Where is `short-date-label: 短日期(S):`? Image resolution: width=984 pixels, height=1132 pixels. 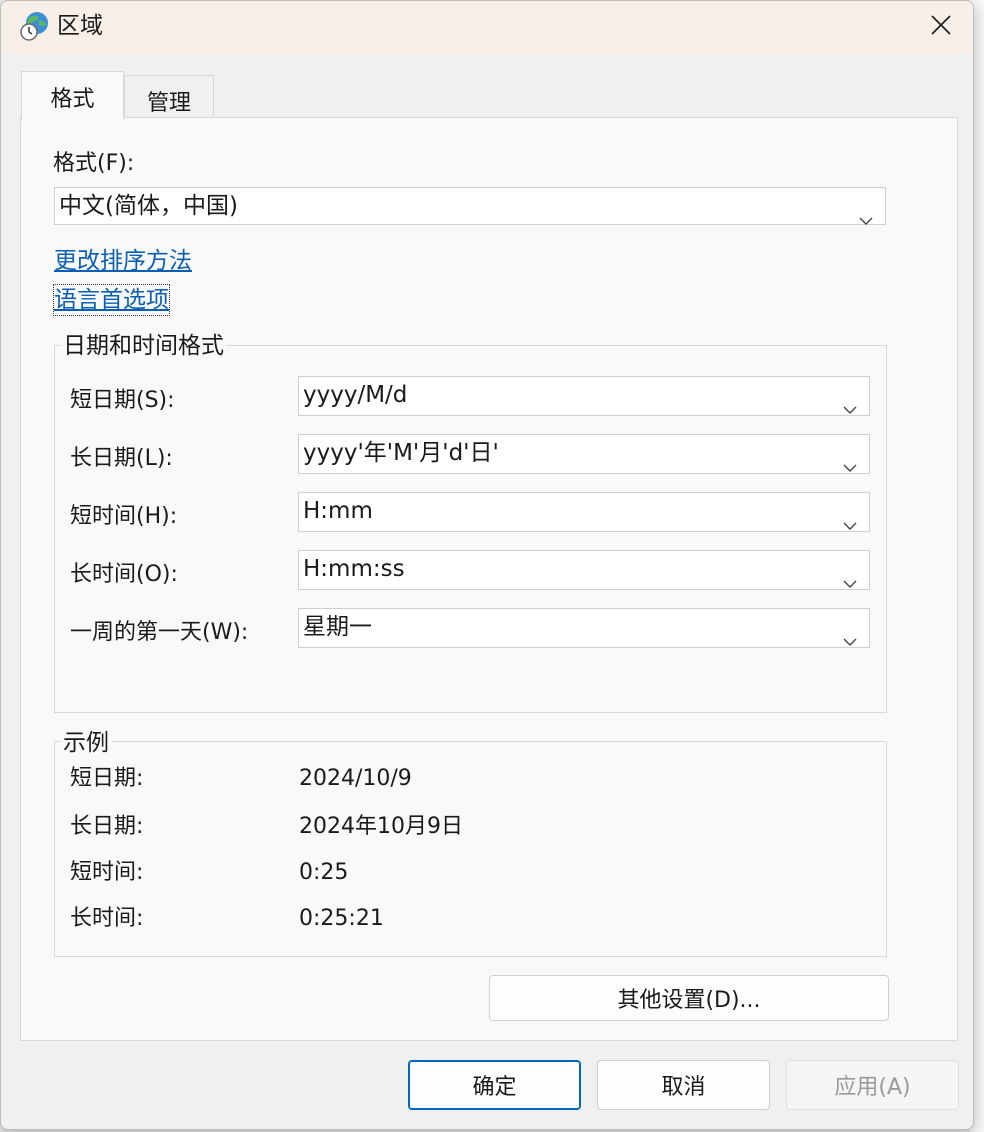
short-date-label: 短日期(S): is located at coordinates (122, 400).